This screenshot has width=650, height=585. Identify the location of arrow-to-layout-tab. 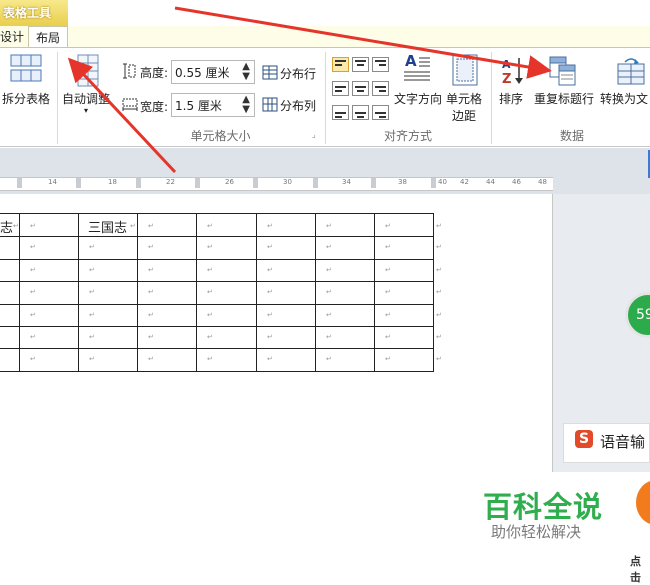
(122, 115).